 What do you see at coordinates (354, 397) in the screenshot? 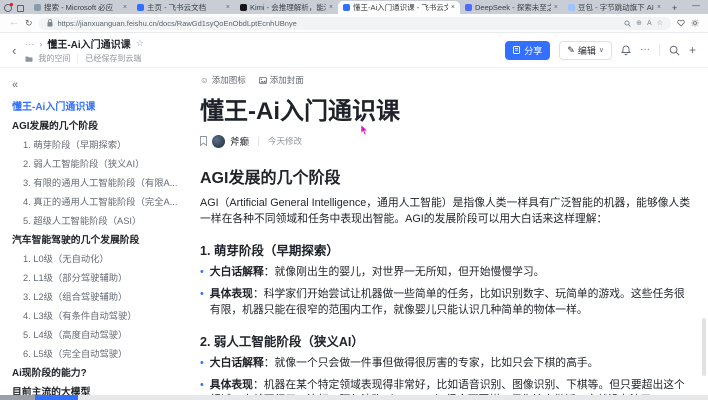
I see `video-progress-bar` at bounding box center [354, 397].